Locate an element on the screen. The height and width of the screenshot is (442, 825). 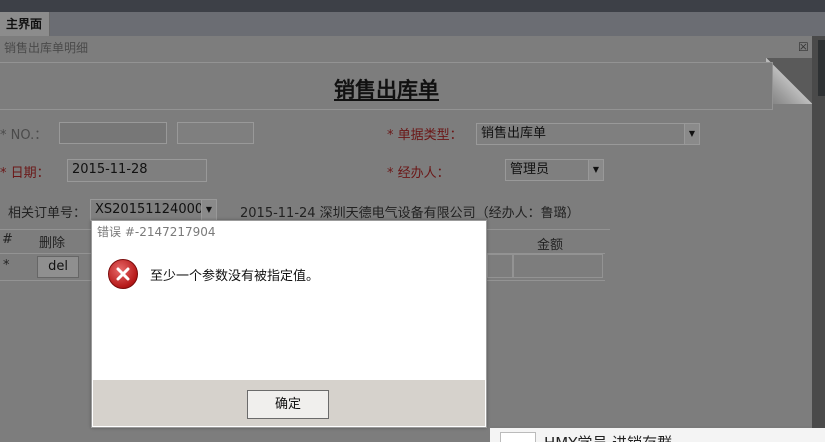
bottom-notification: HMY学员 进销存群 is located at coordinates (657, 435).